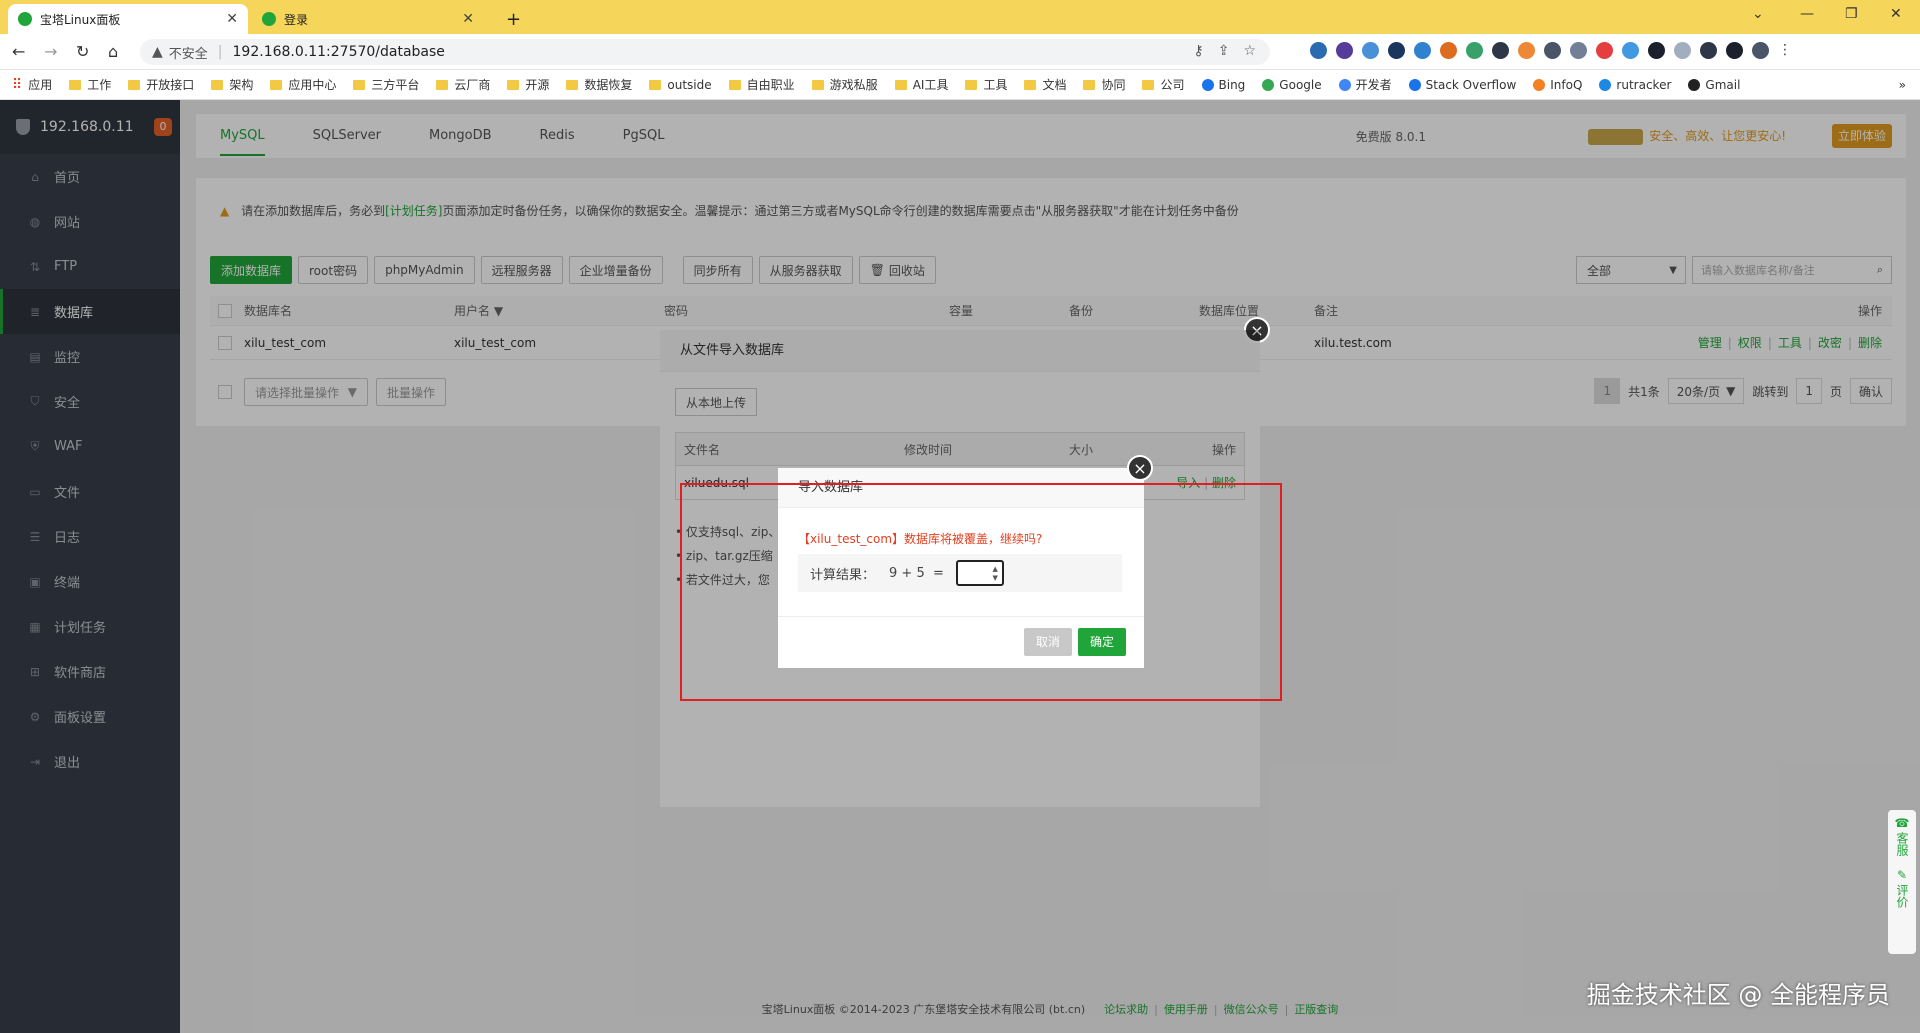  I want to click on bookmark-folder: outside, so click(680, 85).